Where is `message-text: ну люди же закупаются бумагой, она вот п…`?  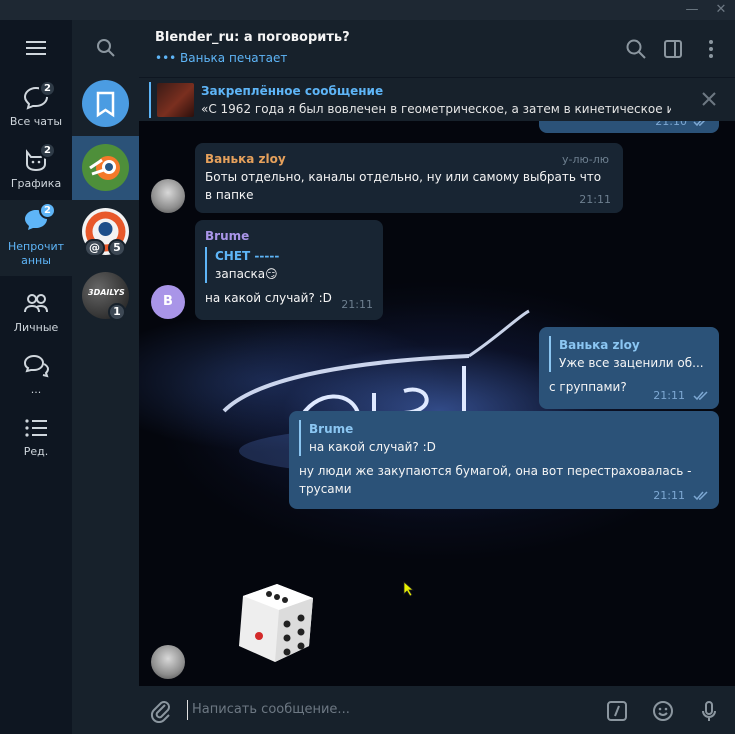 message-text: ну люди же закупаются бумагой, она вот п… is located at coordinates (495, 480).